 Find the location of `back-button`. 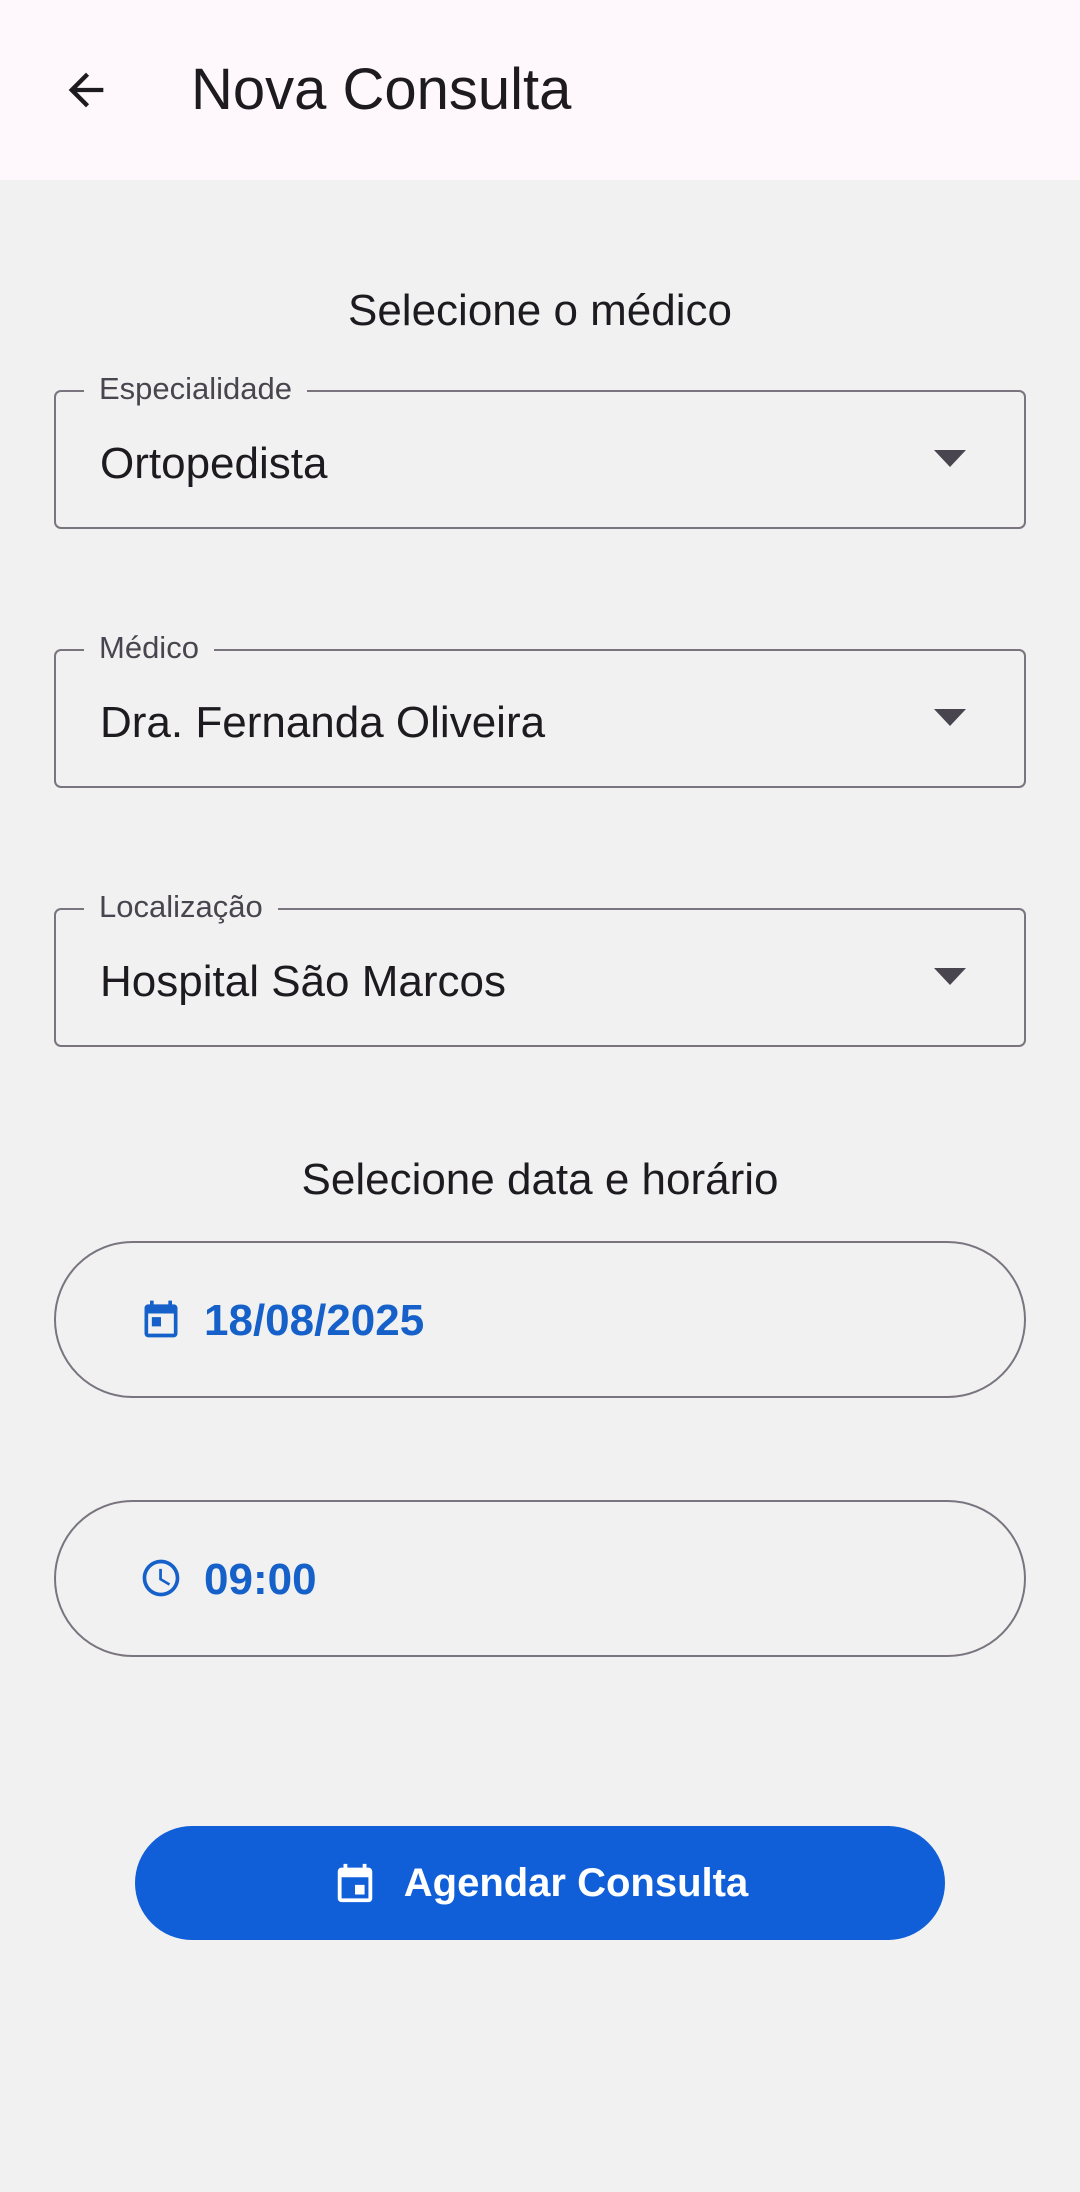

back-button is located at coordinates (86, 90).